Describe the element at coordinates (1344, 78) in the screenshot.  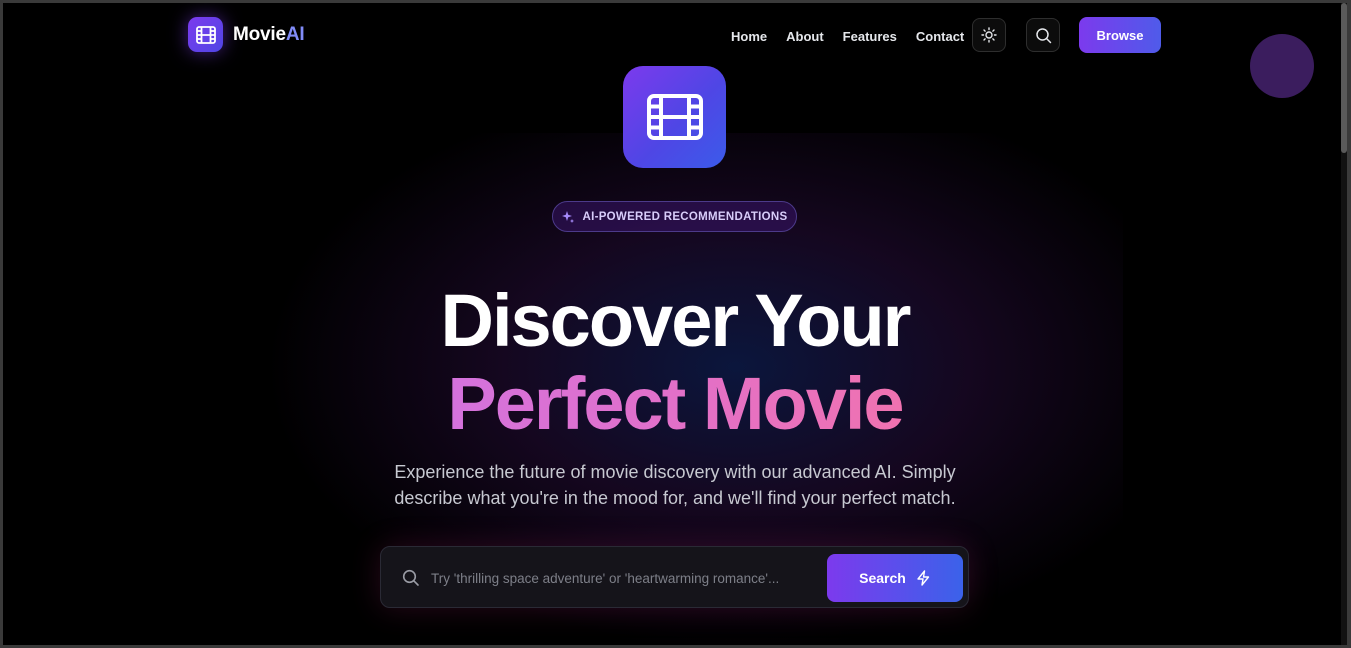
I see `scrollbar-thumb` at that location.